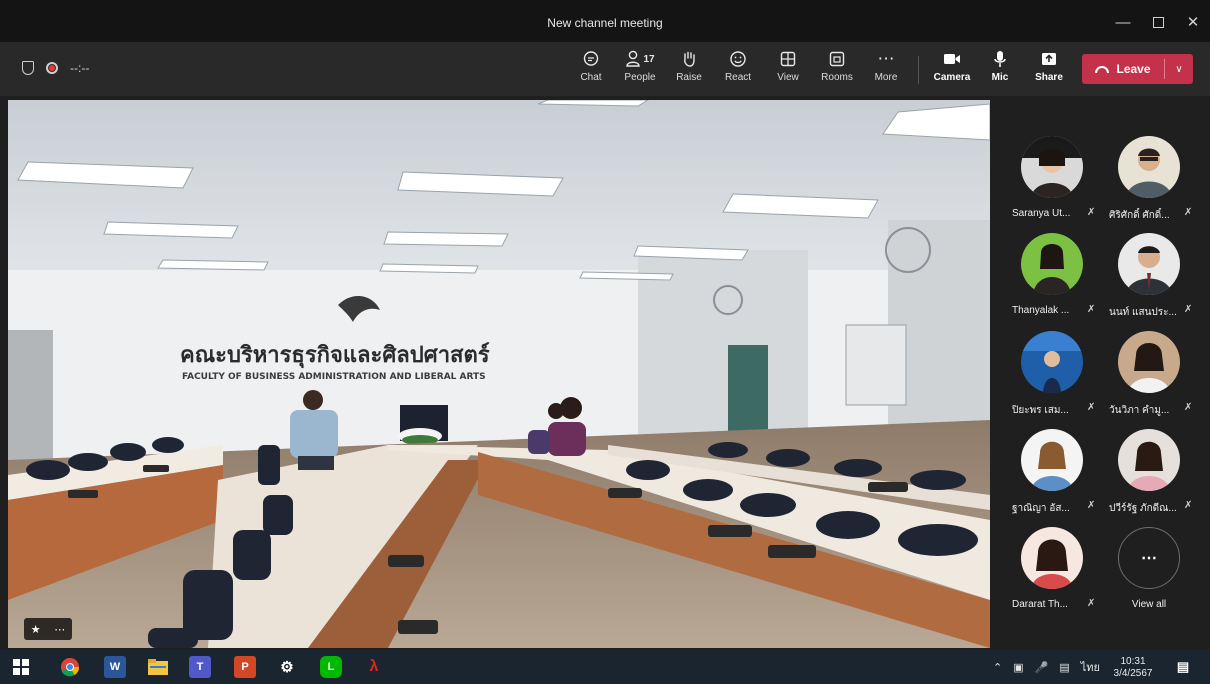  I want to click on more-button: ⋯ More, so click(886, 69).